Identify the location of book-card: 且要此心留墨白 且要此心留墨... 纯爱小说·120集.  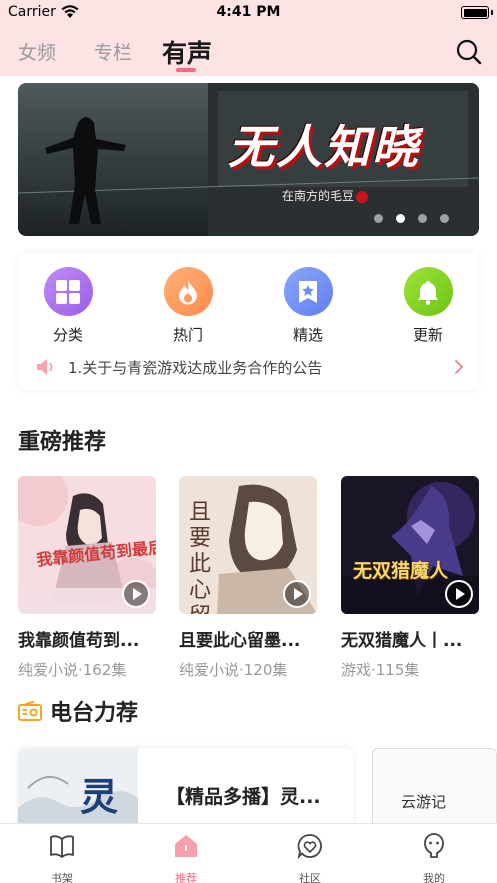
(248, 578).